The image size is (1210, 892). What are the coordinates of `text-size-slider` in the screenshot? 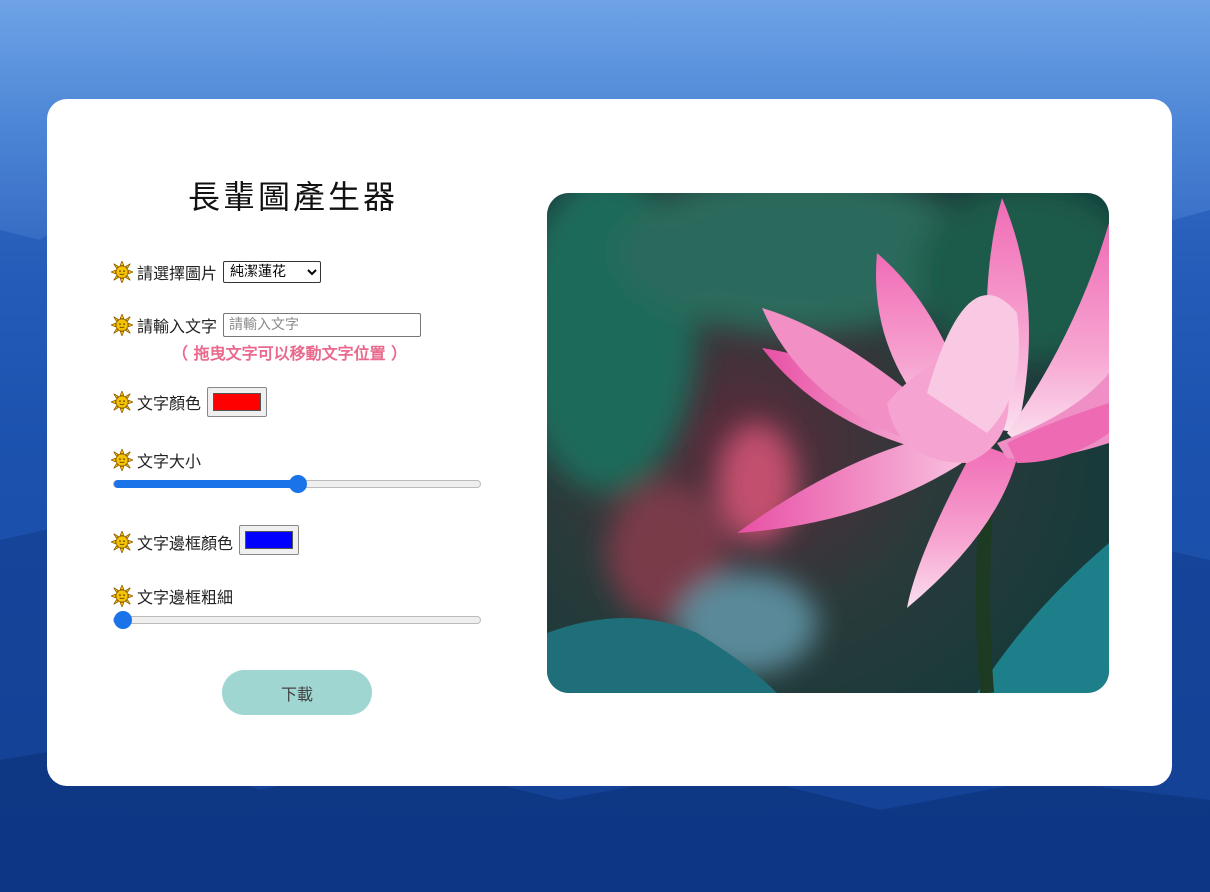 It's located at (297, 484).